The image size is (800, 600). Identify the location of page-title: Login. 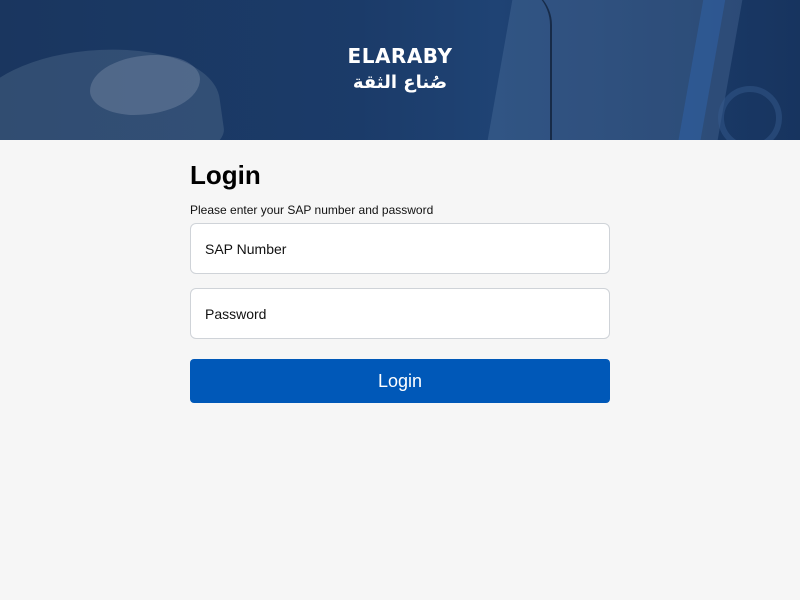
(225, 175).